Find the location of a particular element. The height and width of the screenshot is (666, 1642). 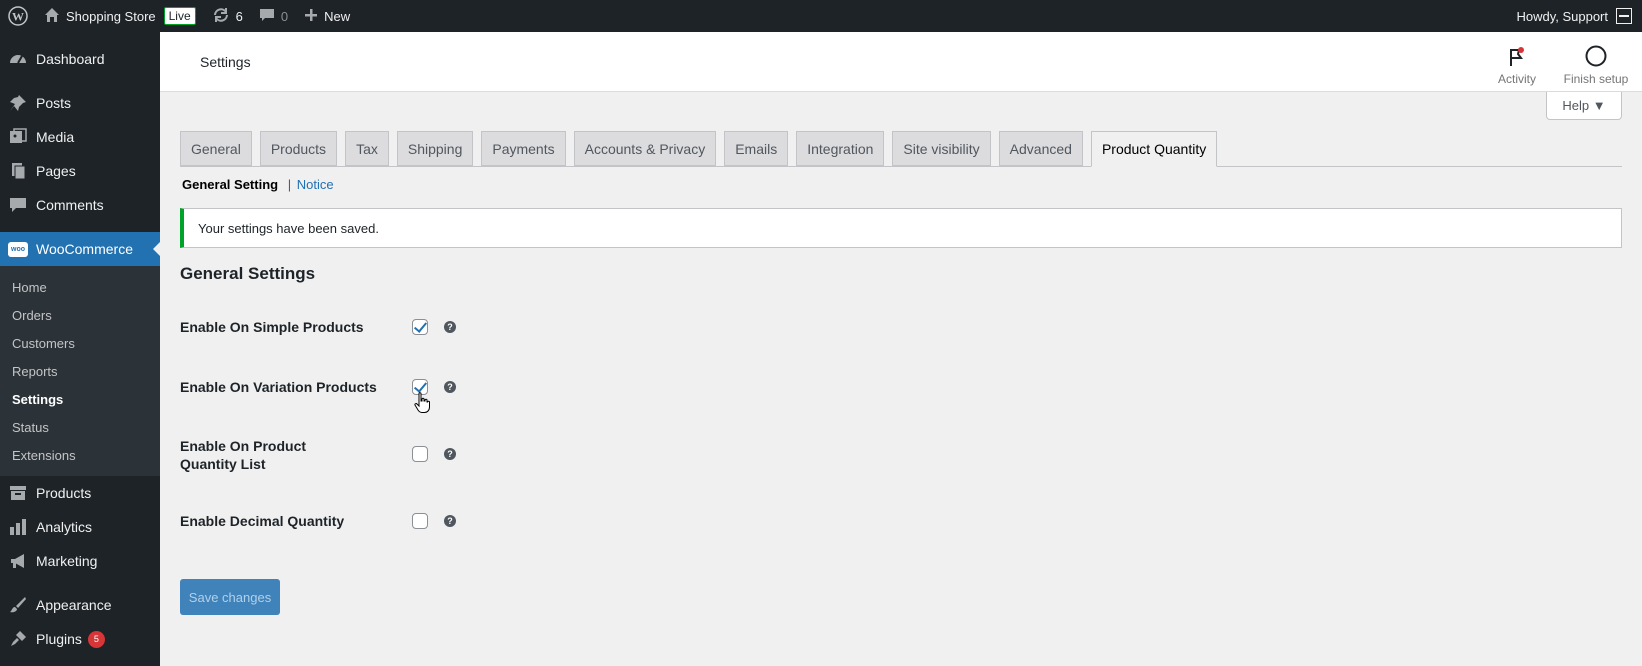

save-changes-button: Save changes is located at coordinates (230, 597).